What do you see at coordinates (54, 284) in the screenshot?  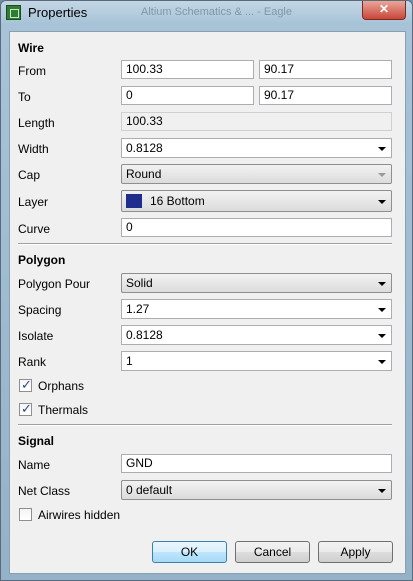 I see `polygon-pour-label: Polygon Pour` at bounding box center [54, 284].